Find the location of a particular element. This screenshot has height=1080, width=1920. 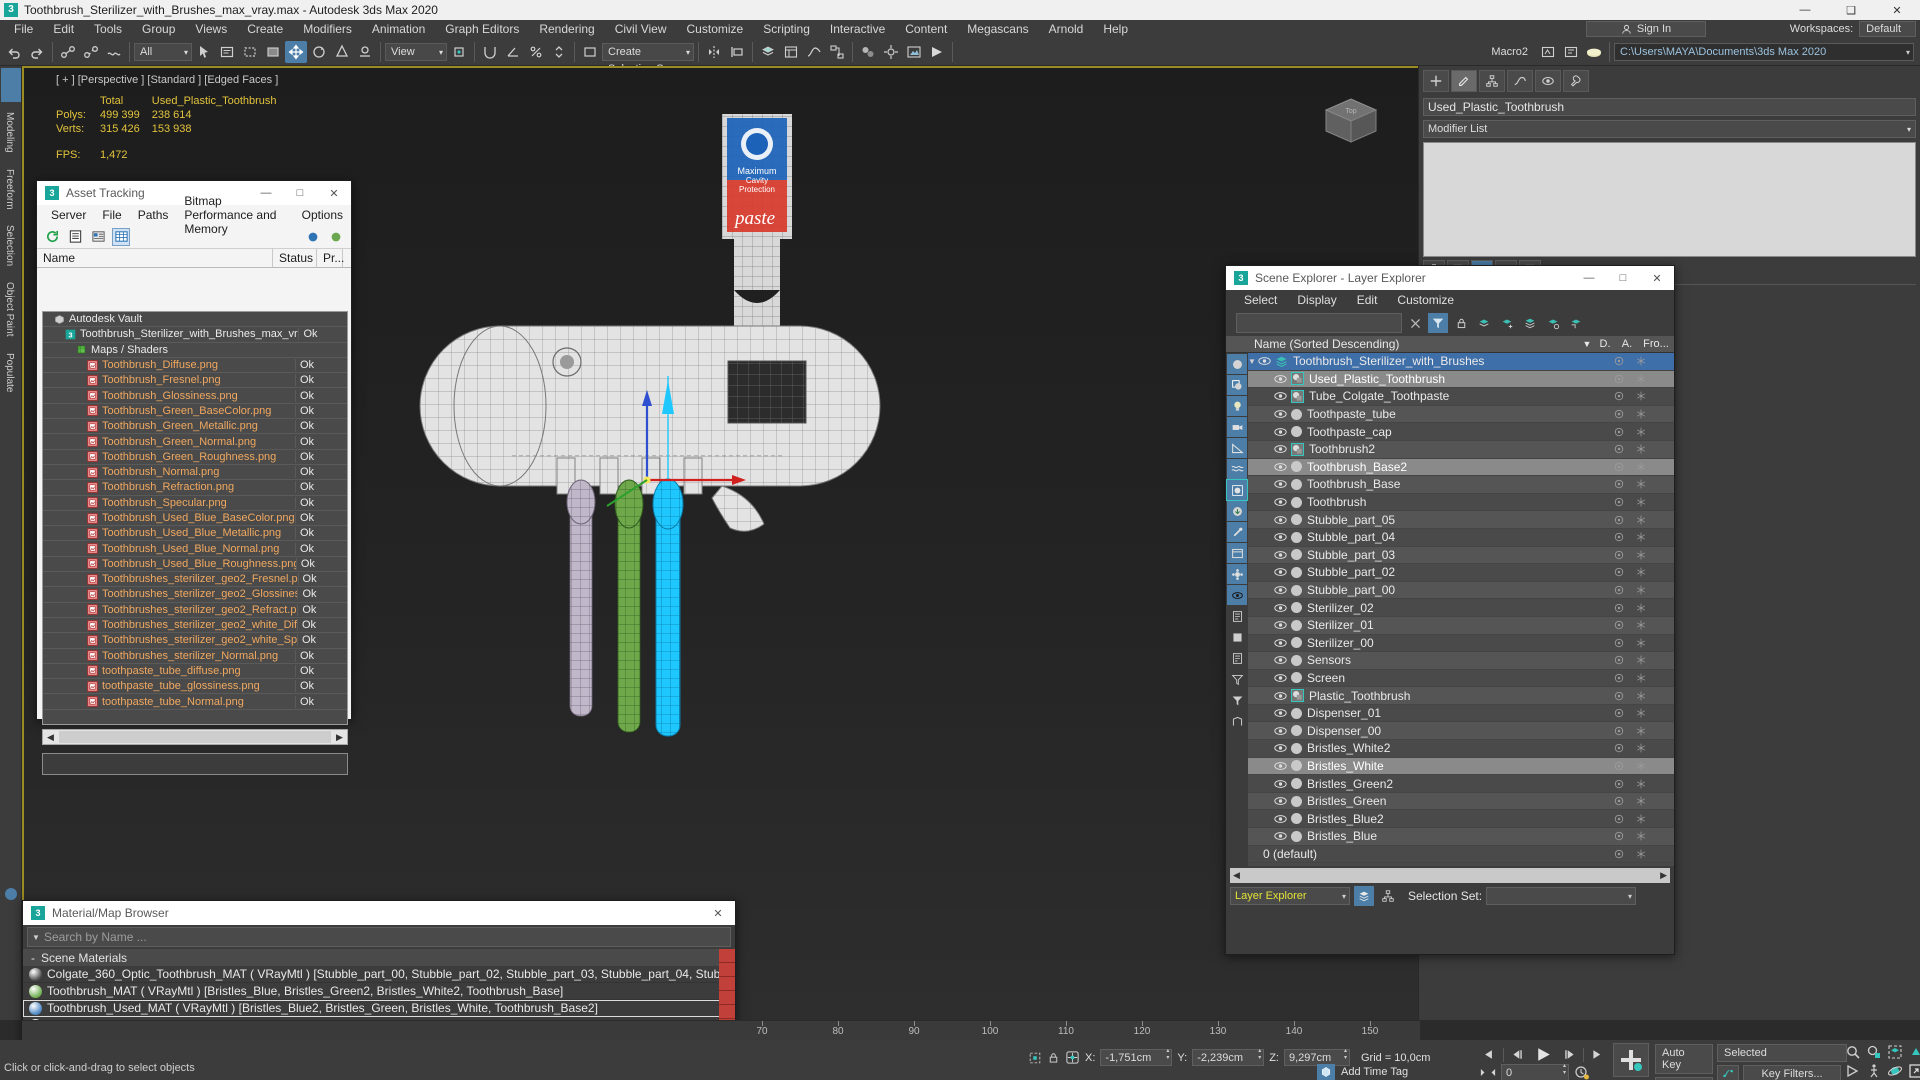

asset-col-name: Name is located at coordinates (155, 258).